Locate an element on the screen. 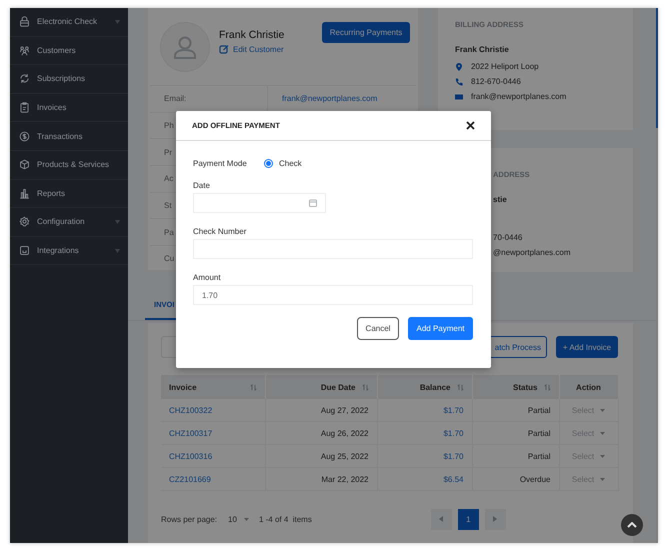 The image size is (668, 553). column-header: Status is located at coordinates (525, 387).